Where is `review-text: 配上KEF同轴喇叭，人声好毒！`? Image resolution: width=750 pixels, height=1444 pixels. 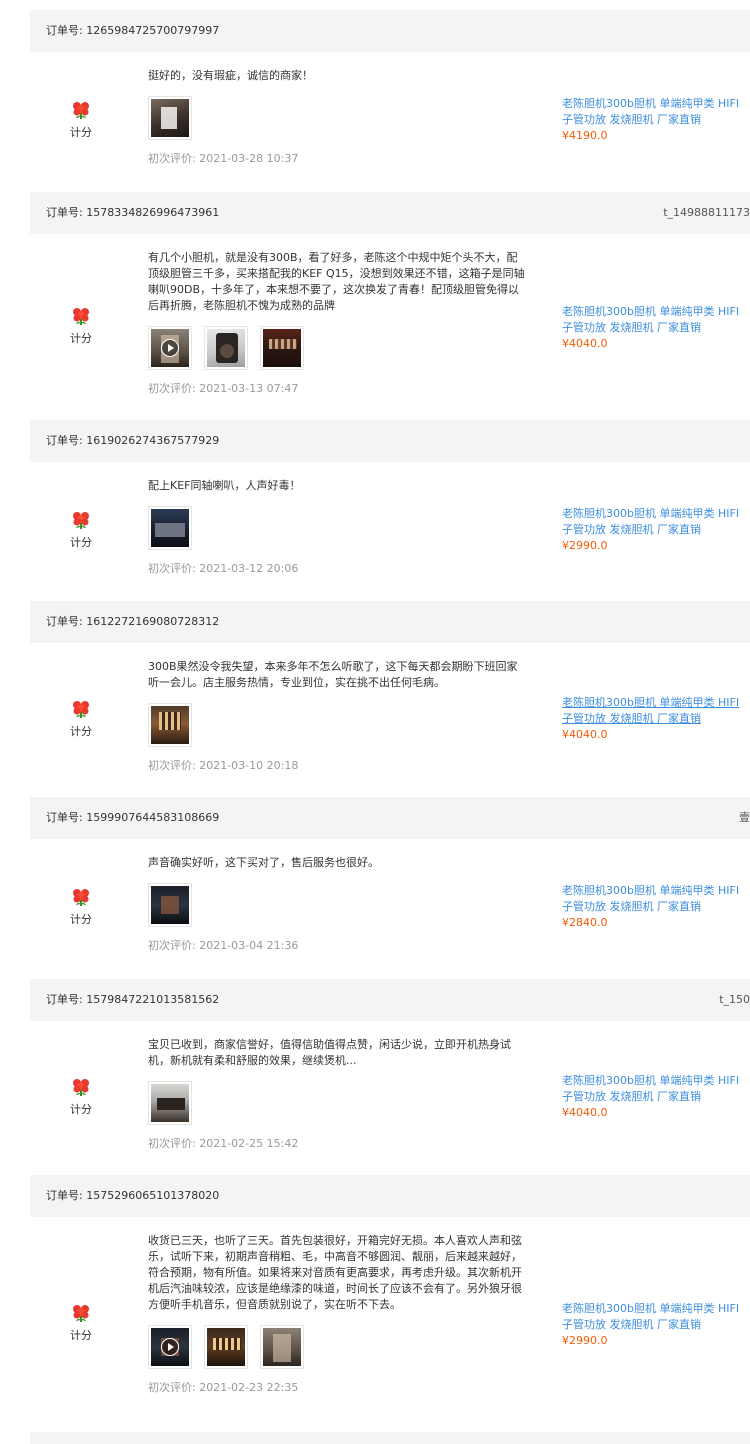
review-text: 配上KEF同轴喇叭，人声好毒！ is located at coordinates (224, 485).